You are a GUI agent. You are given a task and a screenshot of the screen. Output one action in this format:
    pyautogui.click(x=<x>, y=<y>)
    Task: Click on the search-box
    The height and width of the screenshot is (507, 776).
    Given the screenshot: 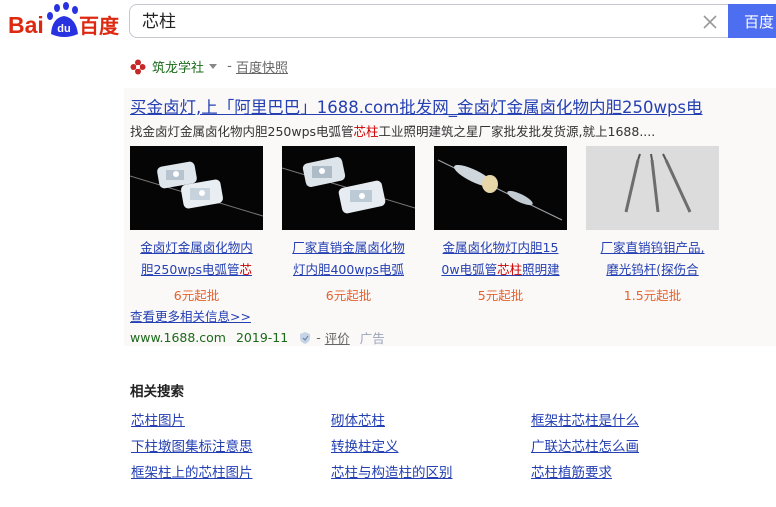 What is the action you would take?
    pyautogui.click(x=428, y=21)
    